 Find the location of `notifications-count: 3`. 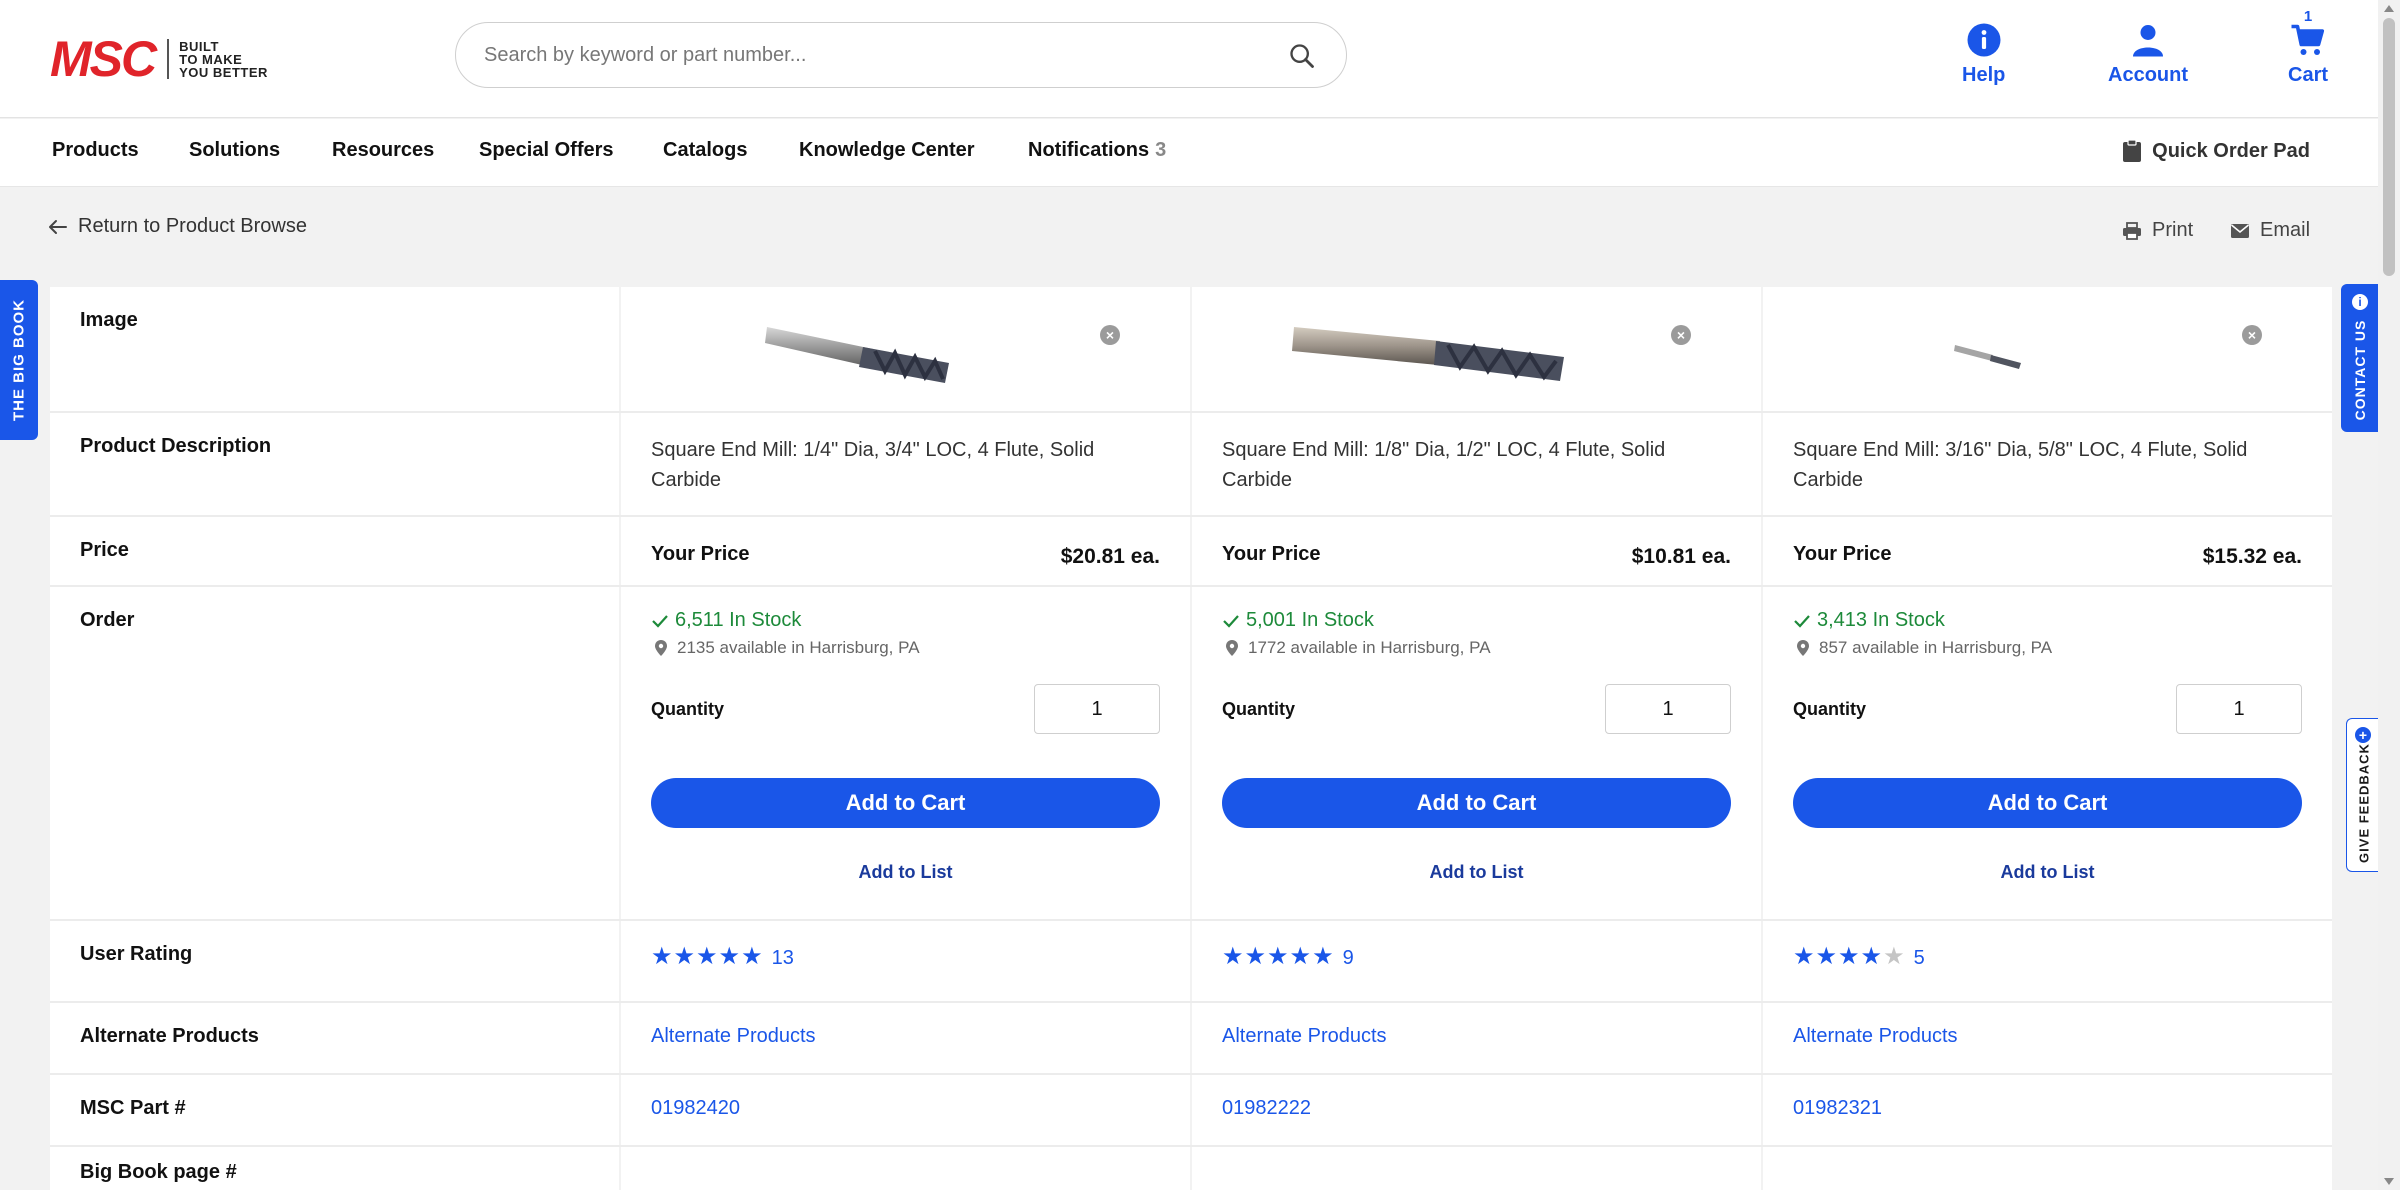

notifications-count: 3 is located at coordinates (1161, 150).